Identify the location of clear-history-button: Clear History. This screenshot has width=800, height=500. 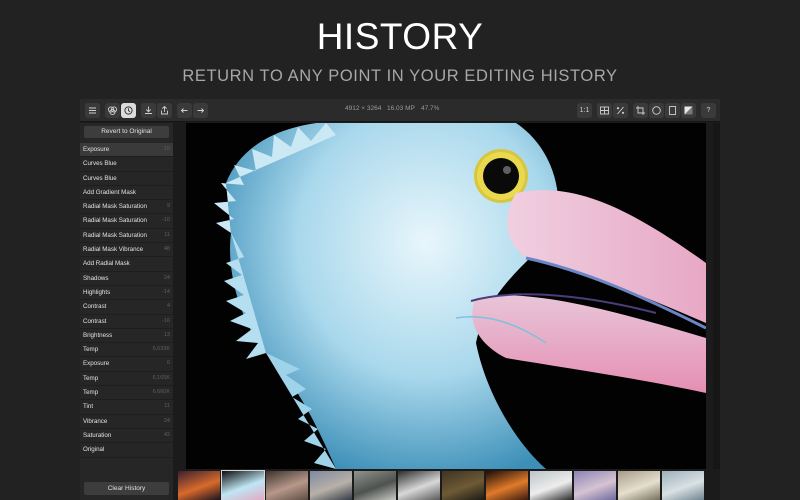
(126, 488).